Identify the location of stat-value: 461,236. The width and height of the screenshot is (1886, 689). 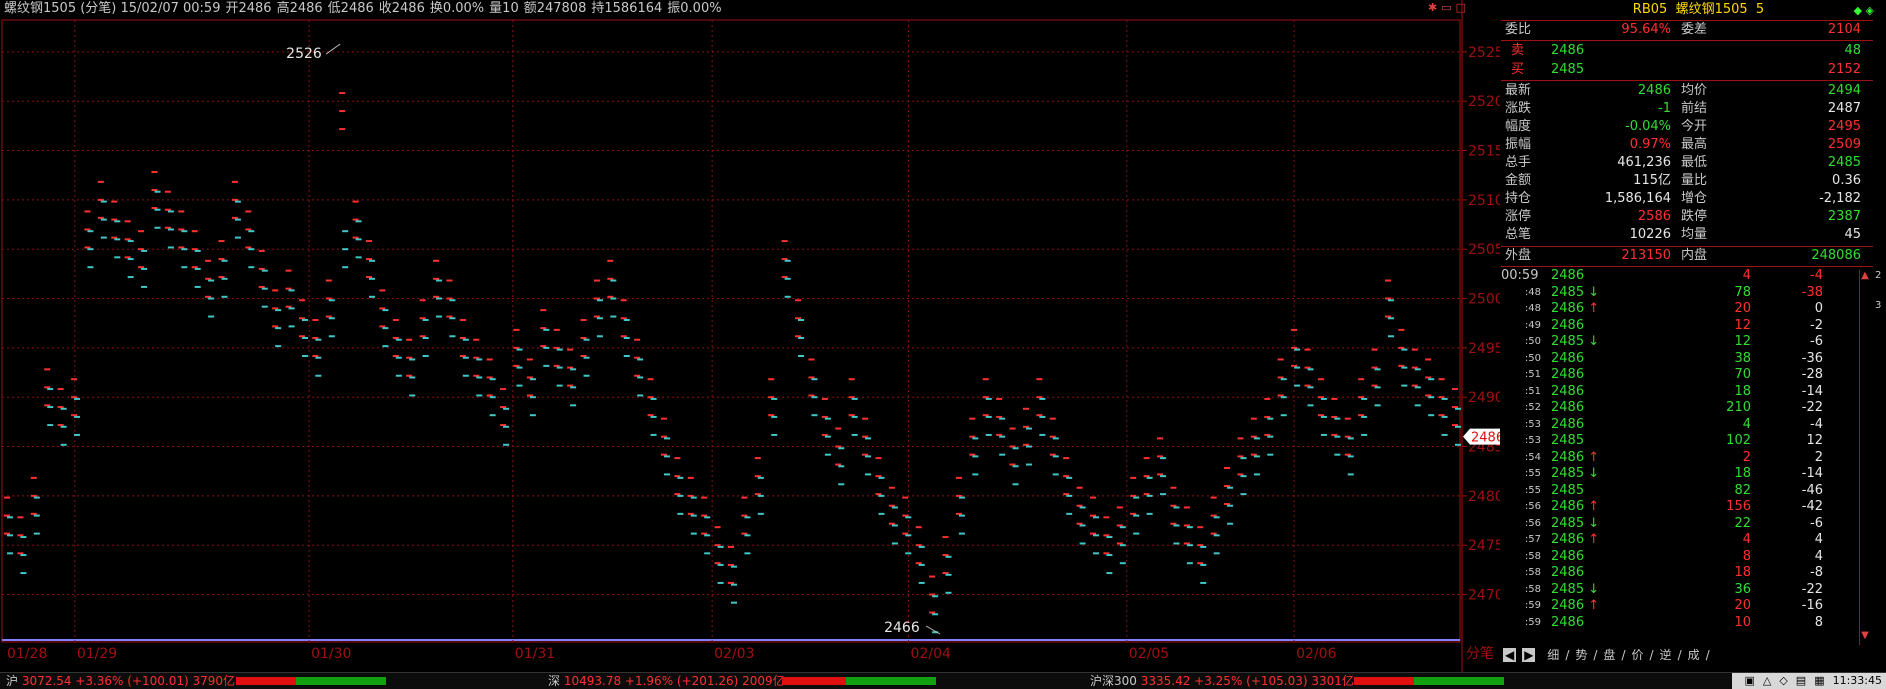
(1644, 162).